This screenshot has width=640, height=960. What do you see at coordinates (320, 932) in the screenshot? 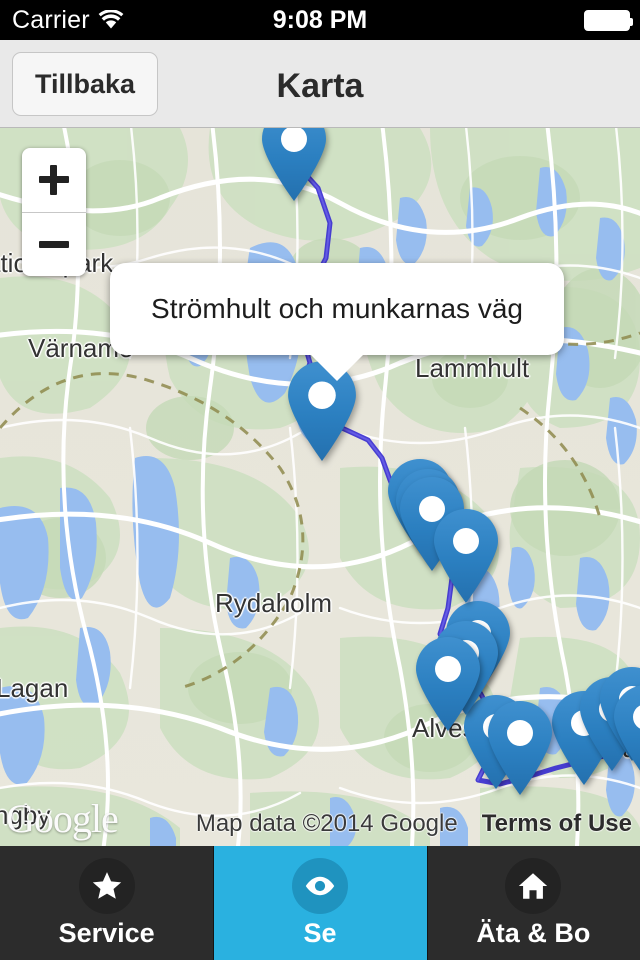
I see `tab-se-label: Se` at bounding box center [320, 932].